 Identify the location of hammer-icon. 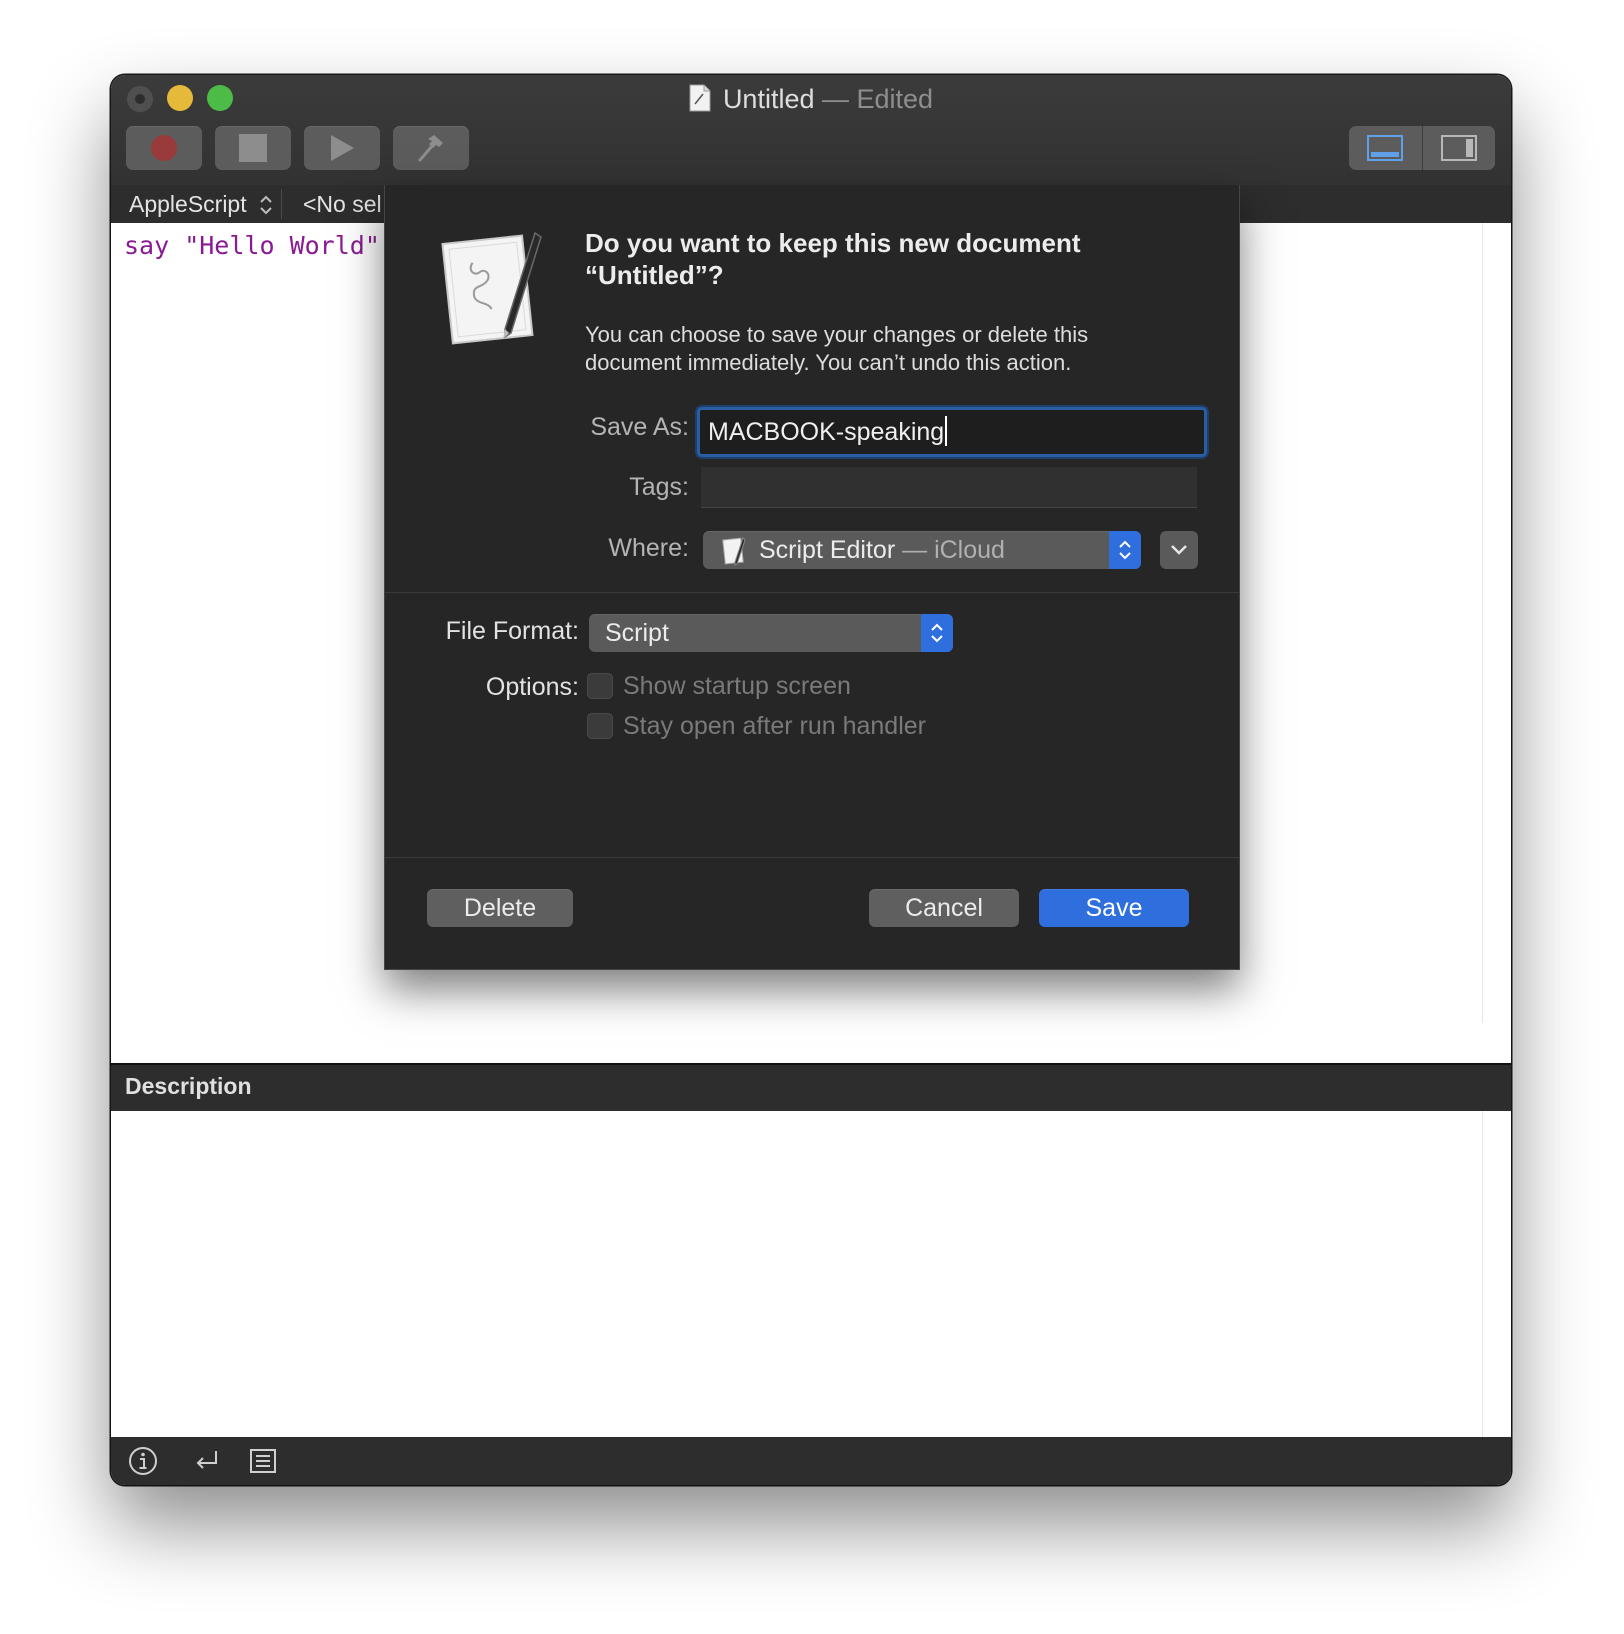
(430, 148).